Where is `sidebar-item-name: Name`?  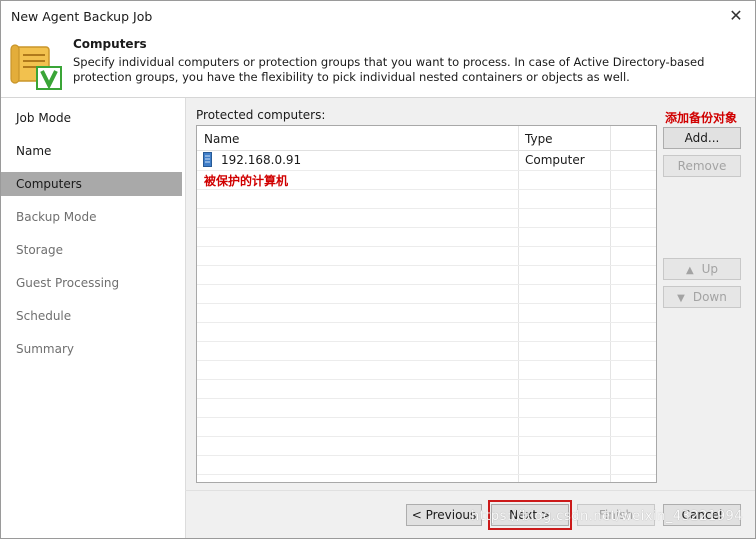 sidebar-item-name: Name is located at coordinates (91, 151).